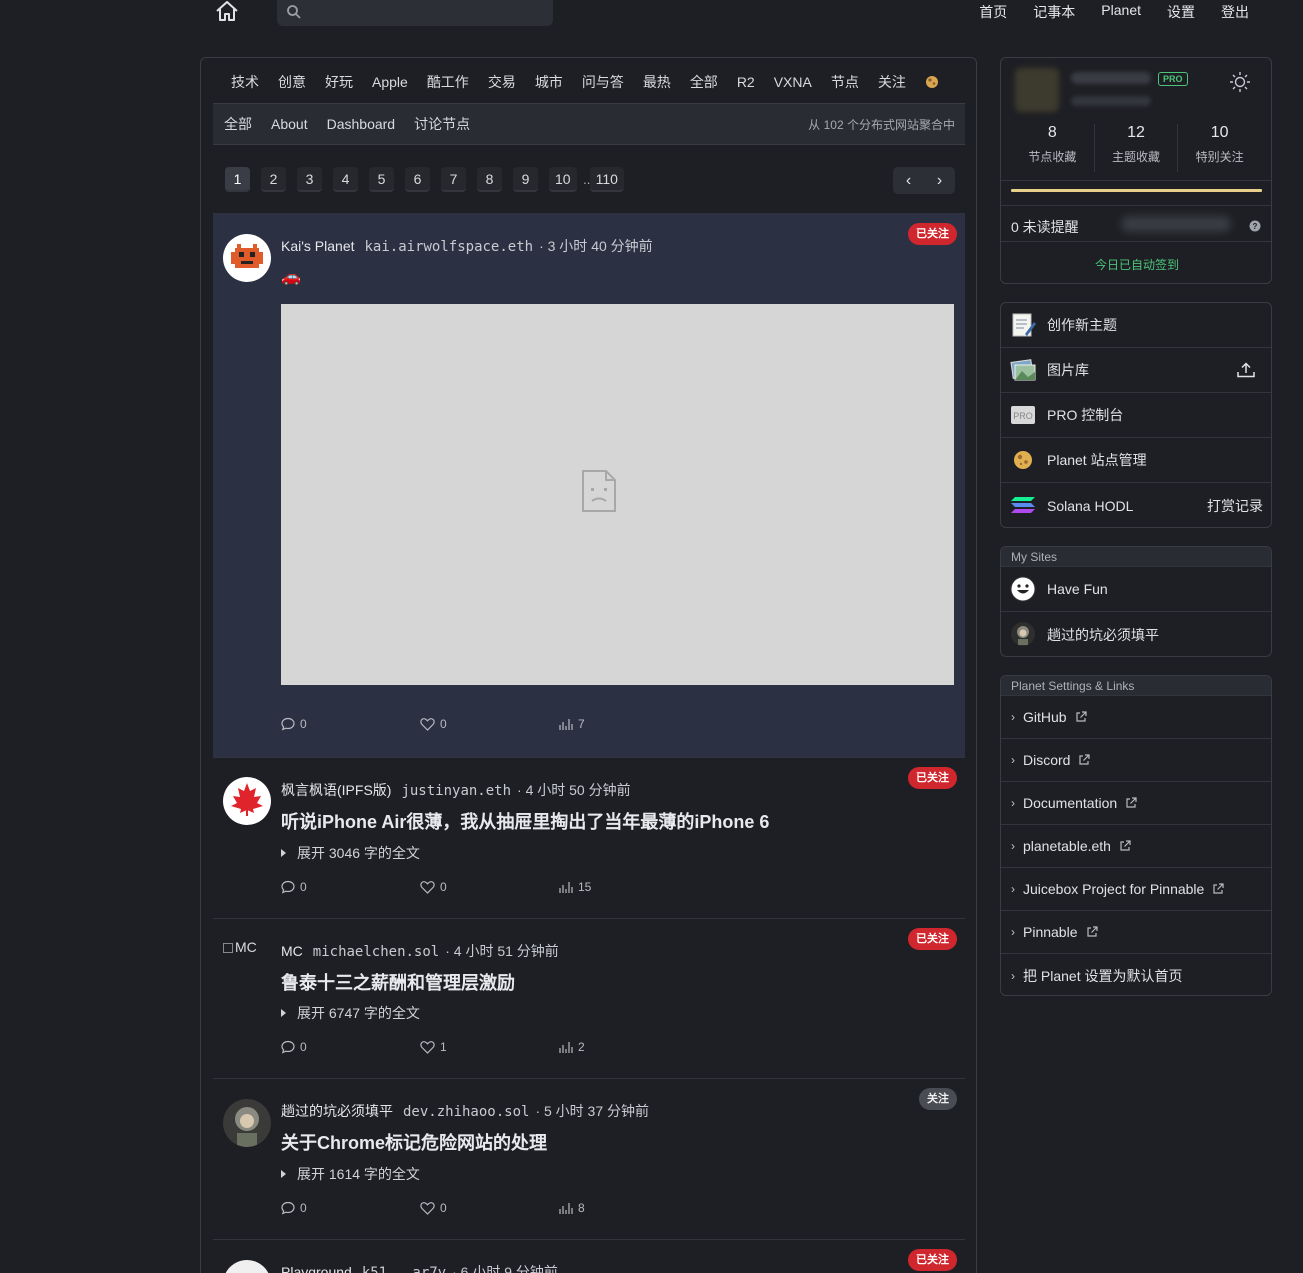 This screenshot has height=1273, width=1303. What do you see at coordinates (245, 82) in the screenshot?
I see `category-tab: 技术` at bounding box center [245, 82].